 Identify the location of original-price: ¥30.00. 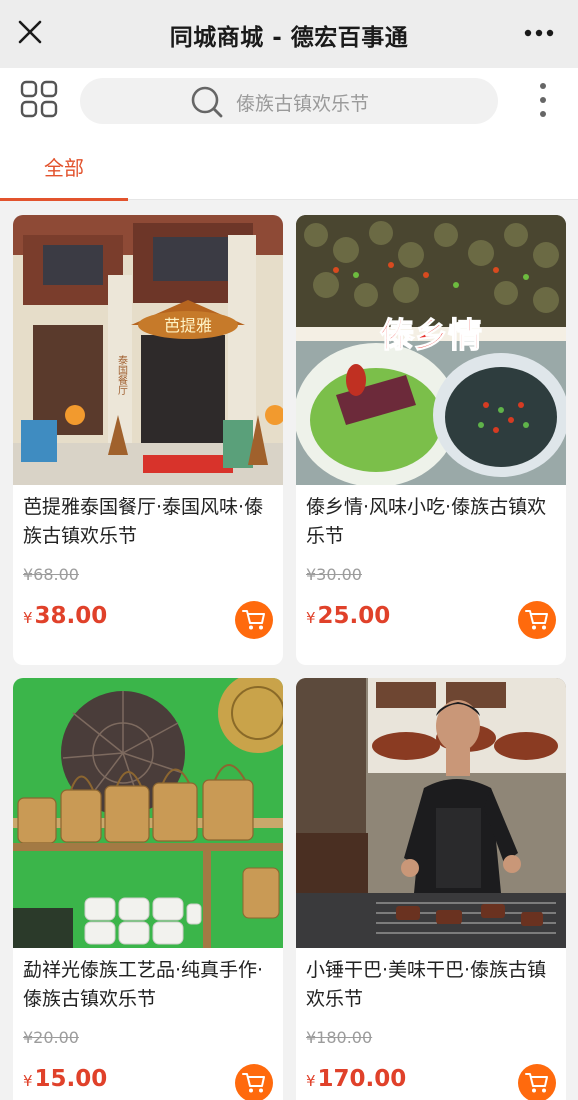
(334, 574).